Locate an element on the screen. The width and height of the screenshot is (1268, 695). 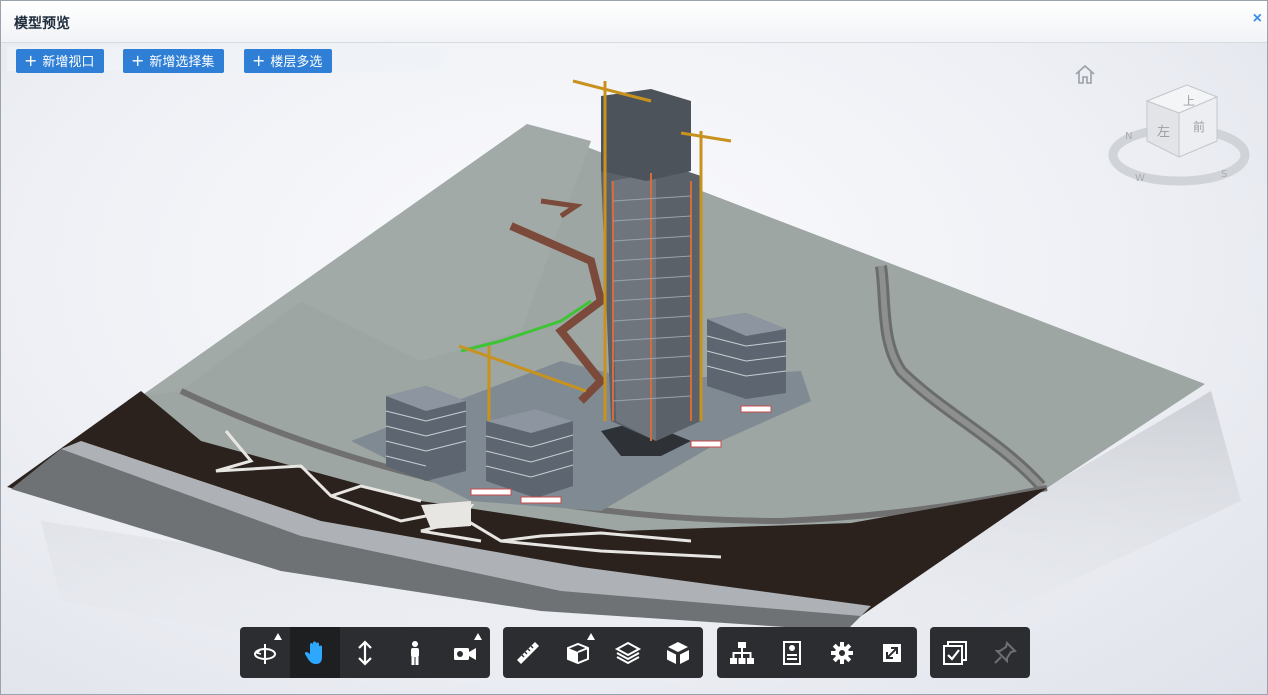
measure-tool-button is located at coordinates (528, 652).